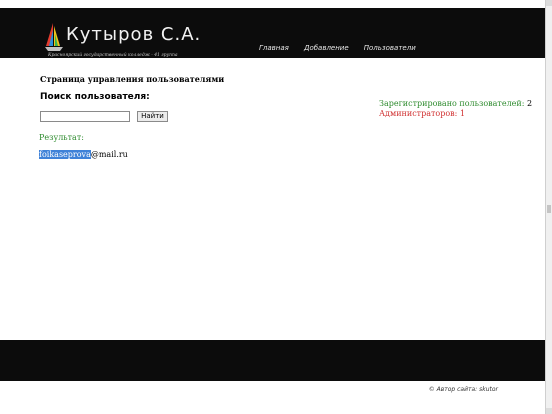 Image resolution: width=552 pixels, height=414 pixels. I want to click on selected-text-highlight: foikaseprova, so click(65, 154).